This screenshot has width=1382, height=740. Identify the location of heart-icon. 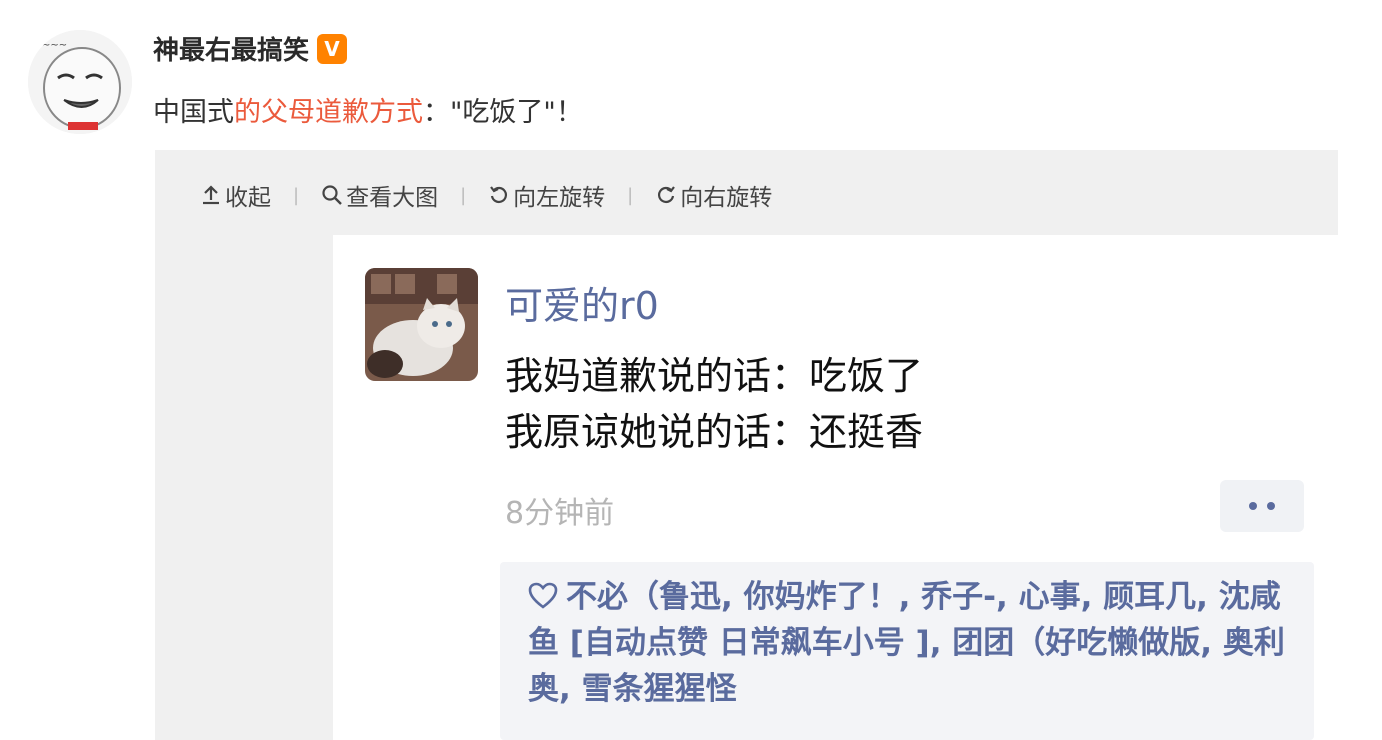
(543, 596).